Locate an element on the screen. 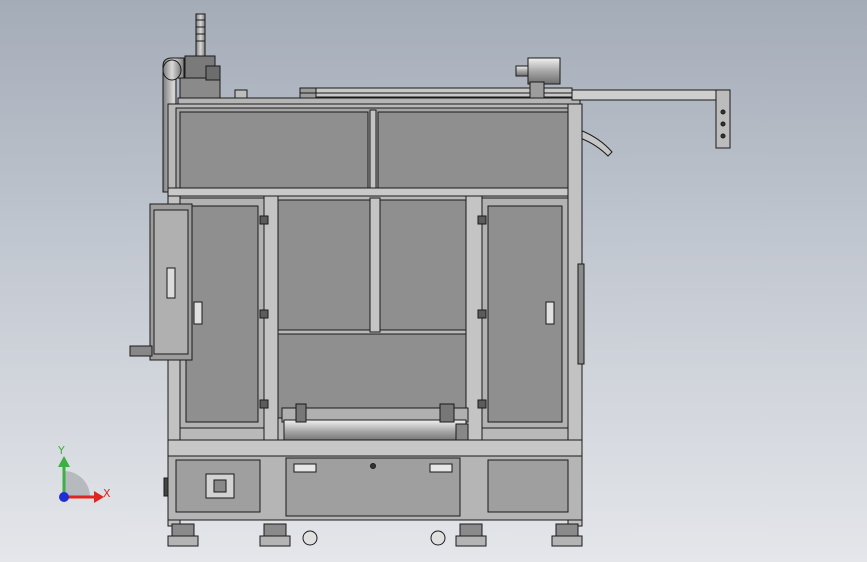 The height and width of the screenshot is (562, 867). y-axis-label: Y is located at coordinates (61, 450).